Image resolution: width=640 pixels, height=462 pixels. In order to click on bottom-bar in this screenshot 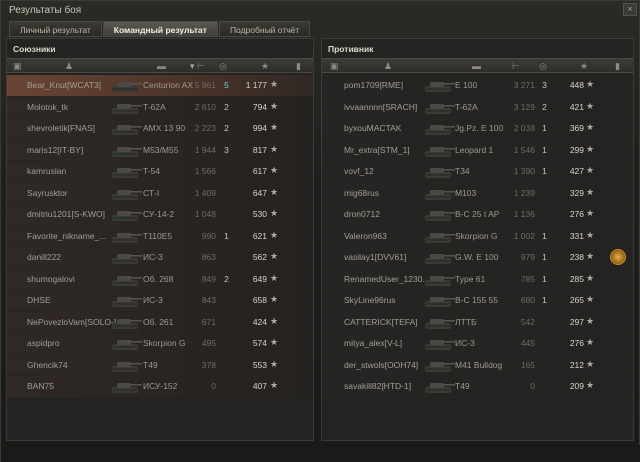, I will do `click(320, 453)`.